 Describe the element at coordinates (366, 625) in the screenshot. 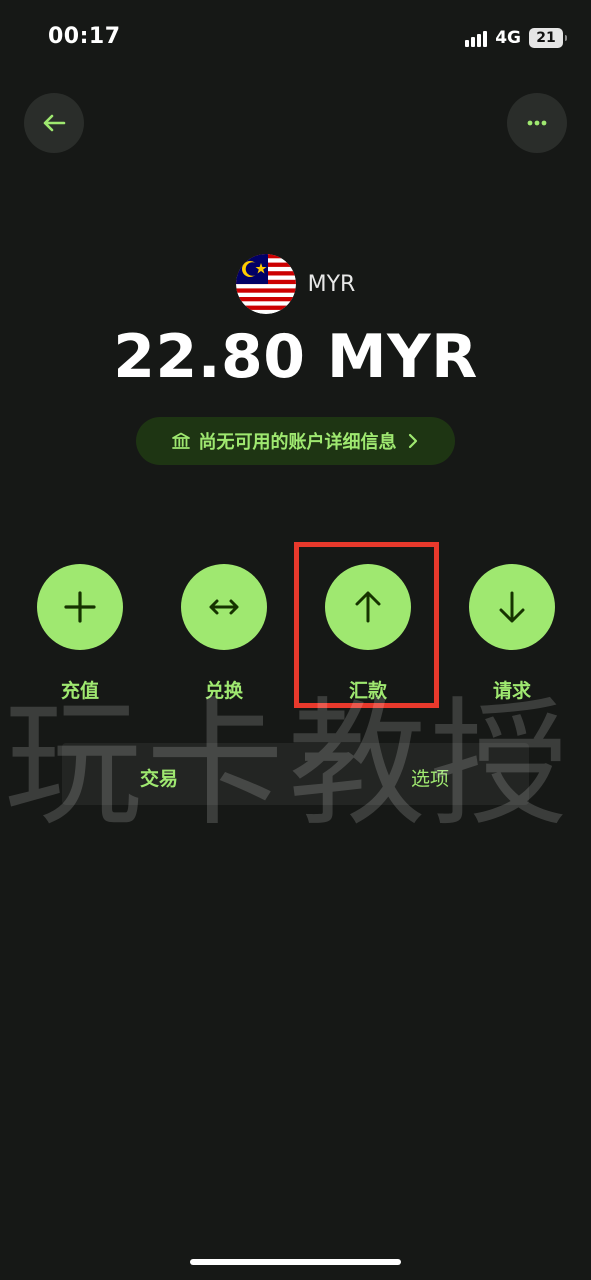

I see `highlight-annotation-box` at that location.